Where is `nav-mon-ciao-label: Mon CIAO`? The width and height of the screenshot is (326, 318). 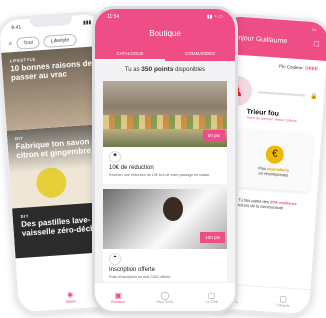 nav-mon-ciao-label: Mon CIAO is located at coordinates (165, 301).